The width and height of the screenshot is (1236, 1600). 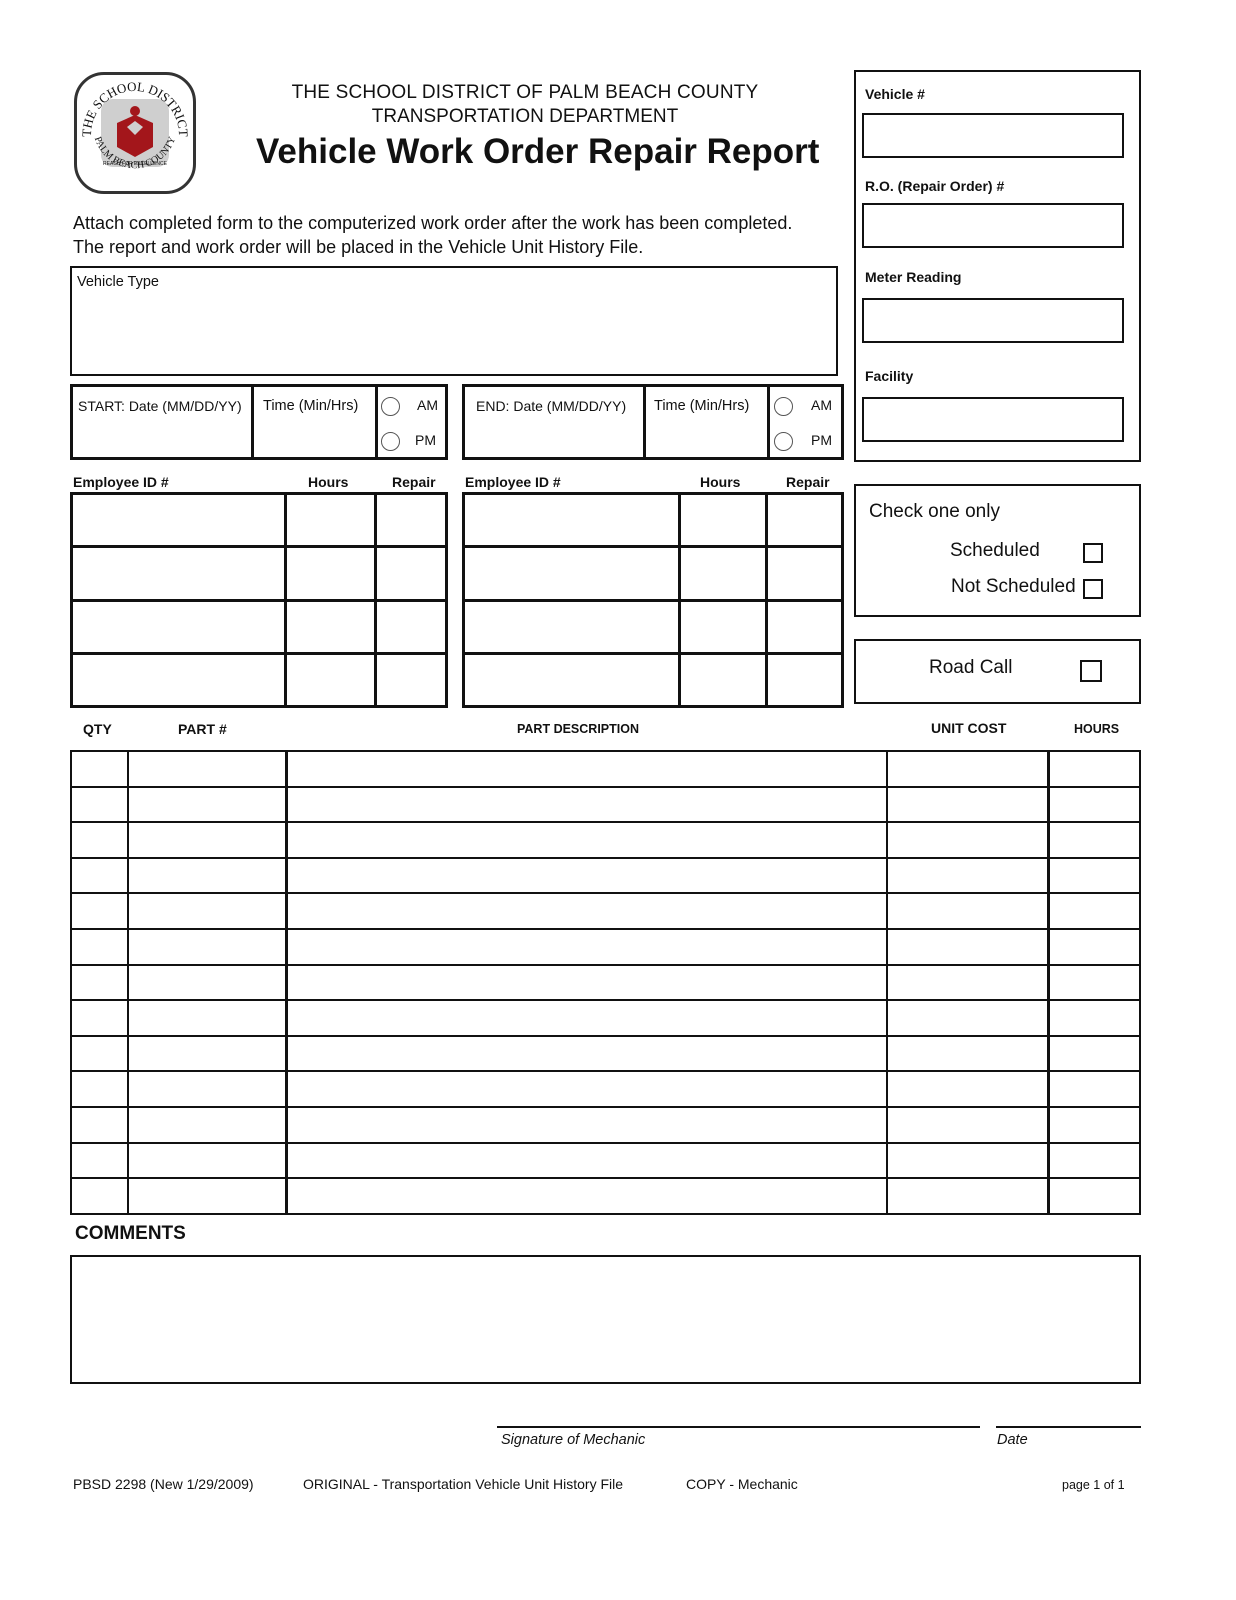 What do you see at coordinates (390, 406) in the screenshot?
I see `start-am-radio` at bounding box center [390, 406].